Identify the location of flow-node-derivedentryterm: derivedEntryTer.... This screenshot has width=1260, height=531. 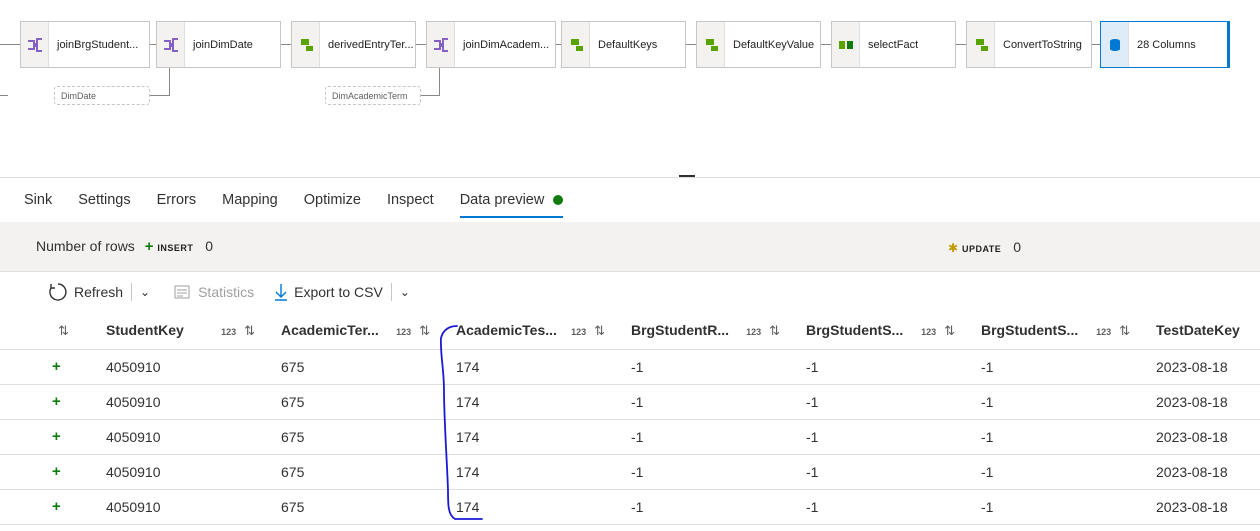
(353, 44).